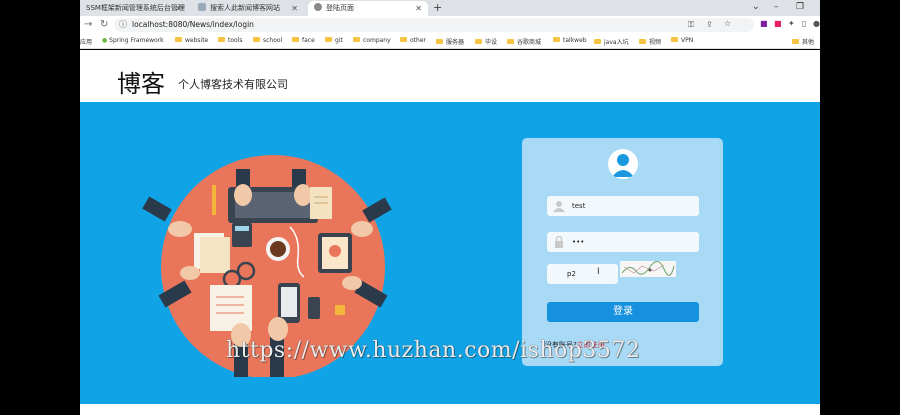 This screenshot has height=415, width=900. Describe the element at coordinates (450, 409) in the screenshot. I see `page-footer` at that location.